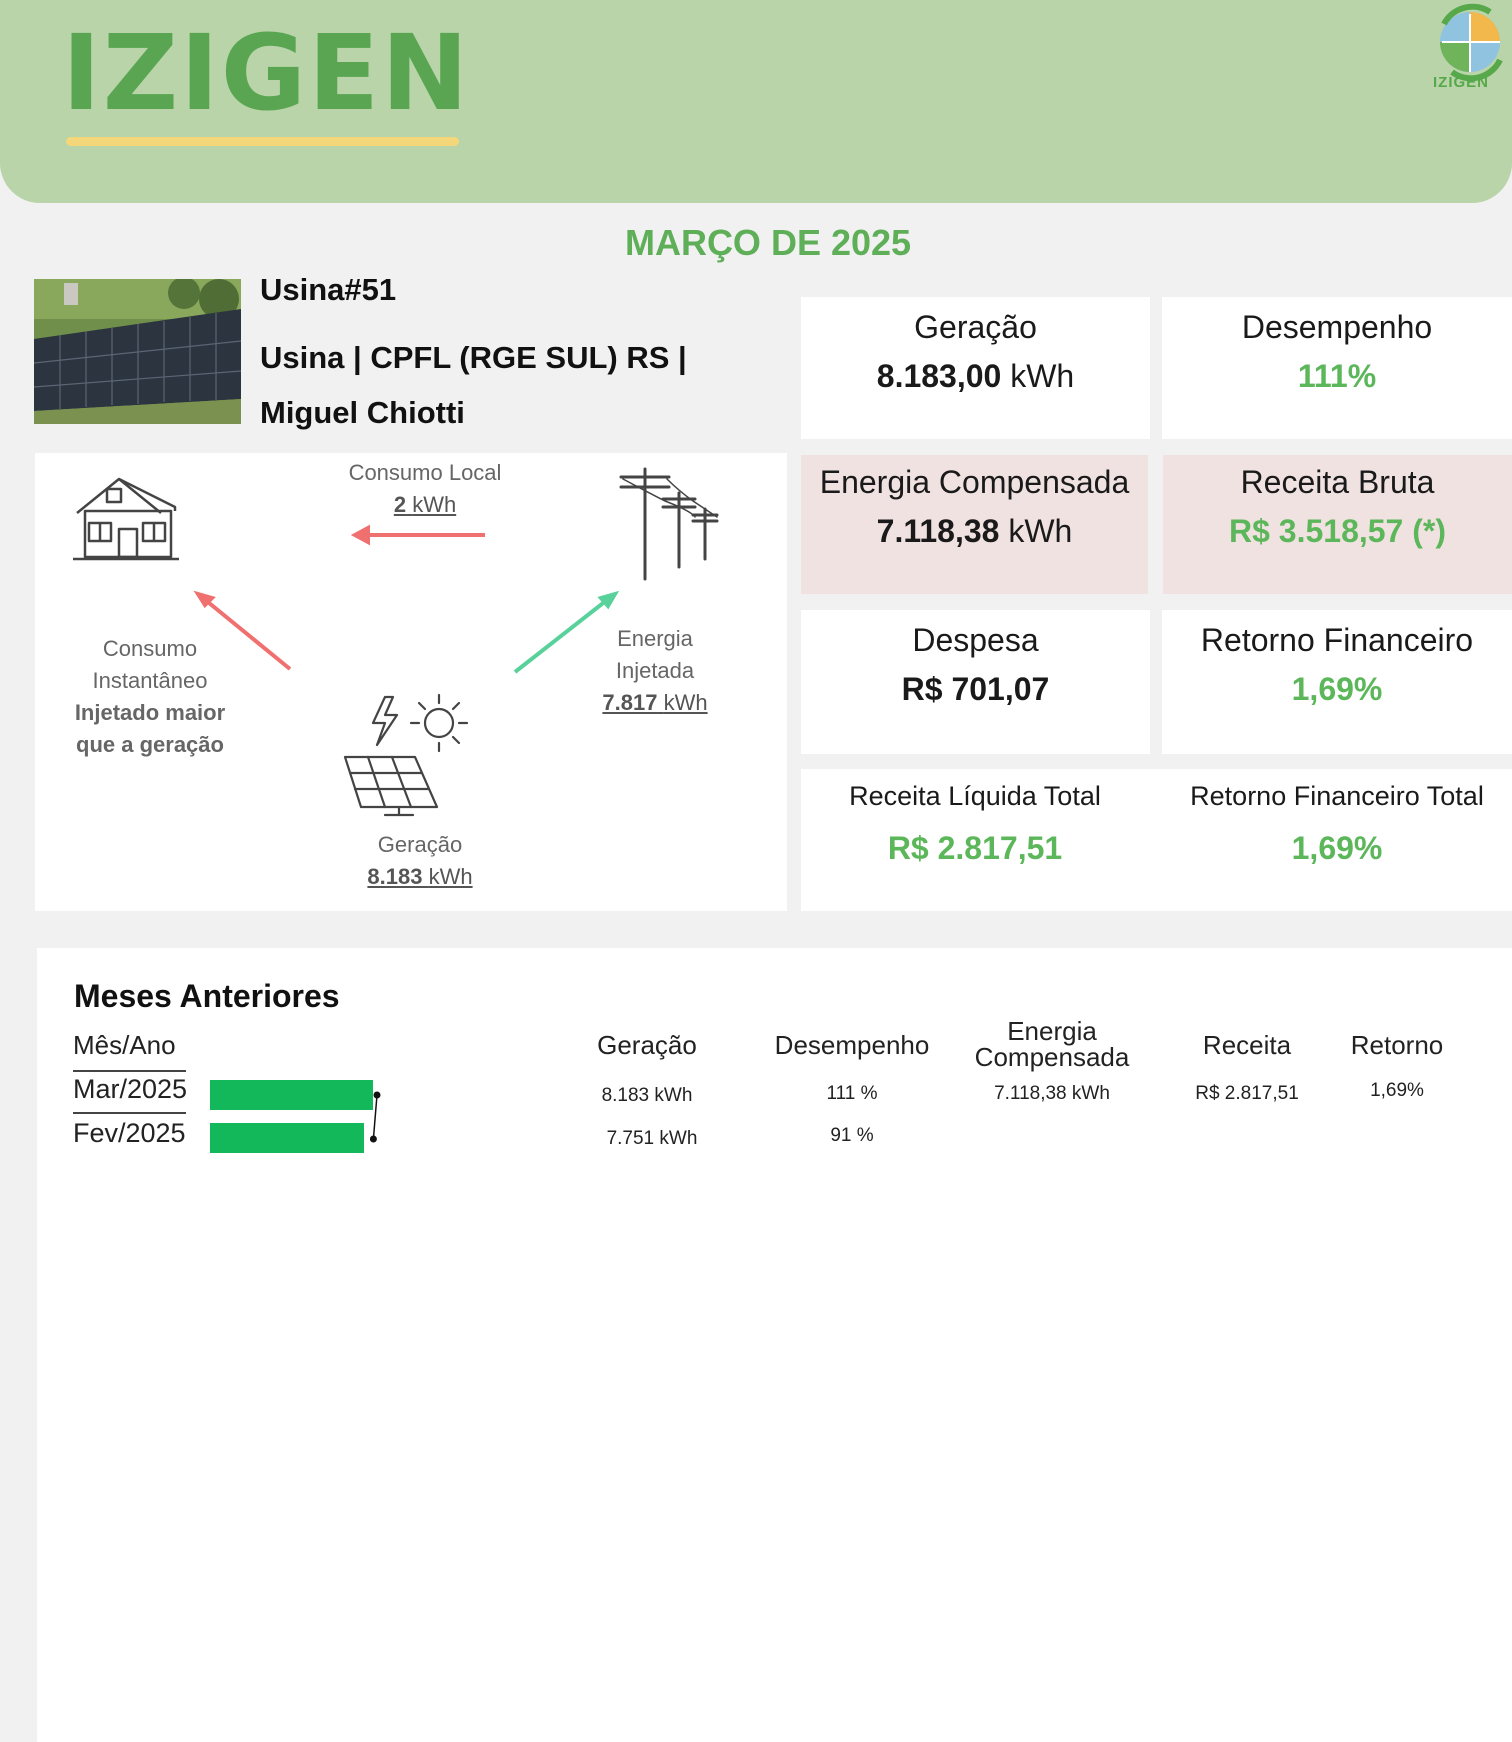  Describe the element at coordinates (360, 535) in the screenshot. I see `arrow-head-consumo-local` at that location.